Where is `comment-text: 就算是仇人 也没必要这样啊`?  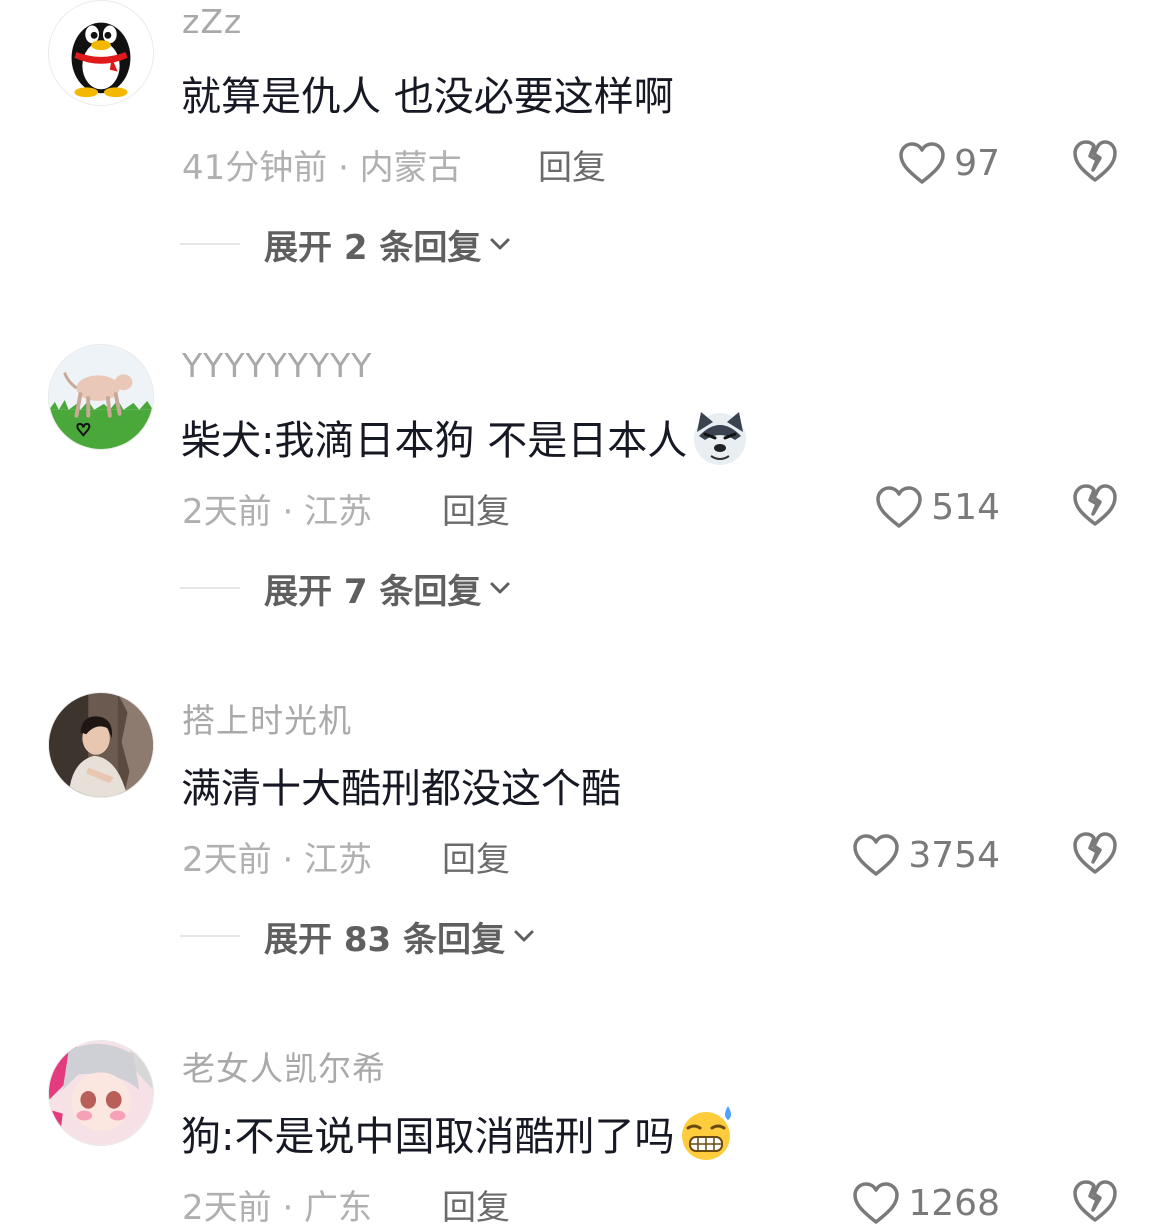
comment-text: 就算是仇人 也没必要这样啊 is located at coordinates (427, 93).